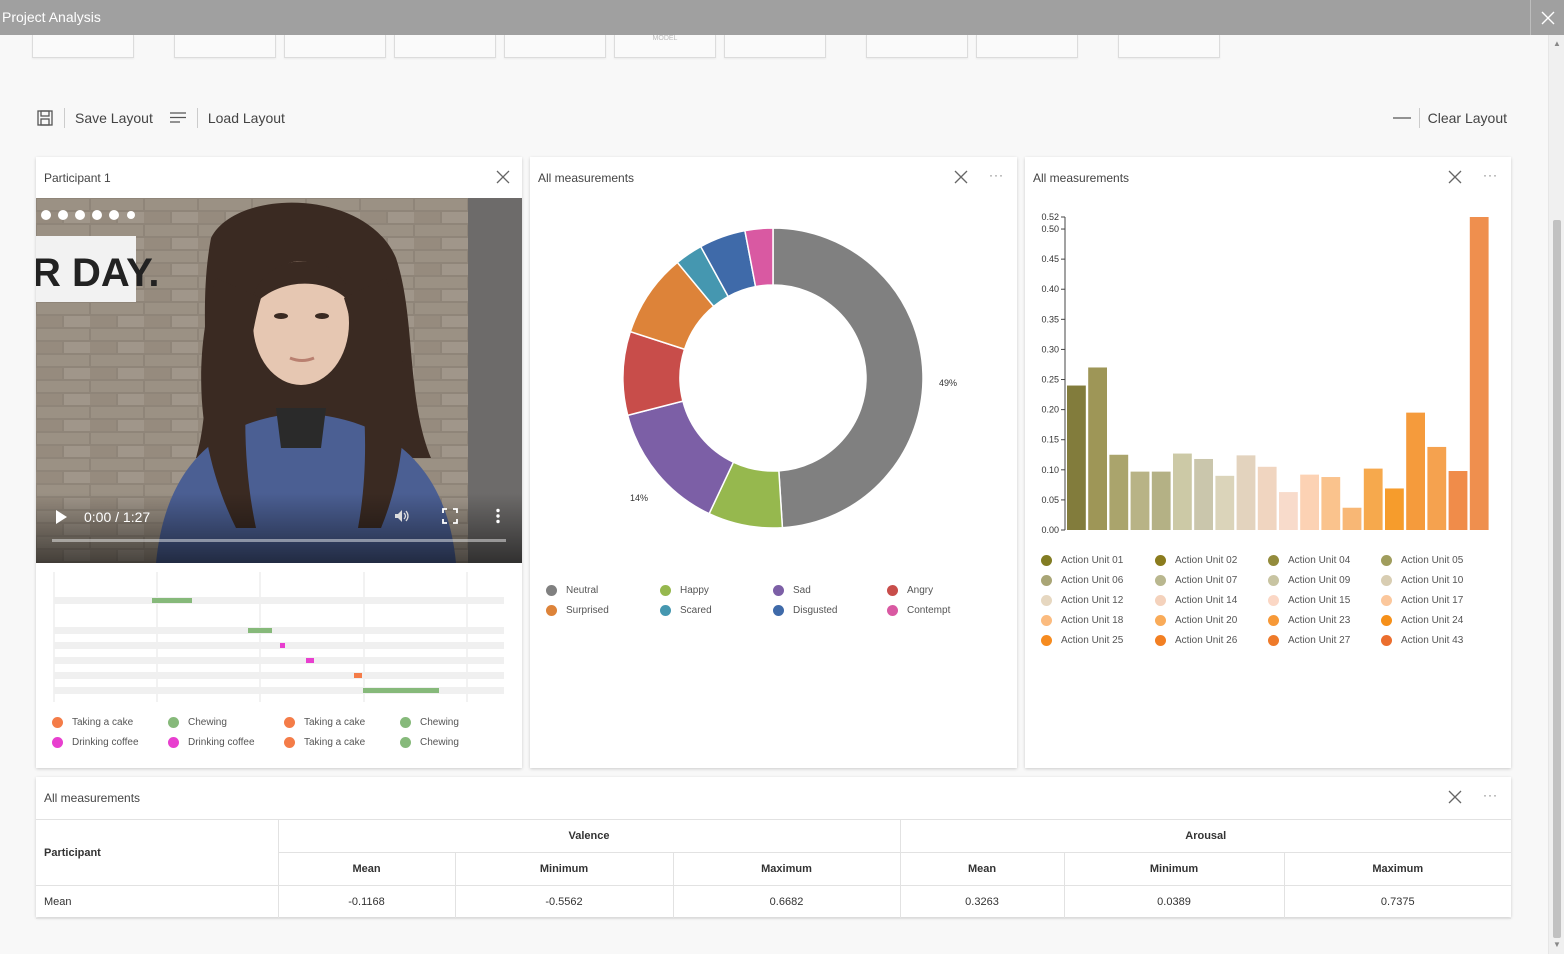 This screenshot has height=954, width=1564. What do you see at coordinates (815, 610) in the screenshot?
I see `legend-label: Disgusted` at bounding box center [815, 610].